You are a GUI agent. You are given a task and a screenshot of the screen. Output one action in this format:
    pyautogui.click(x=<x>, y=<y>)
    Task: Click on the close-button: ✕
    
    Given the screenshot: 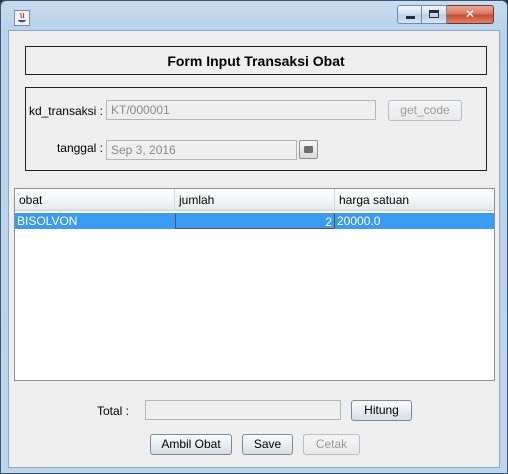 What is the action you would take?
    pyautogui.click(x=470, y=14)
    